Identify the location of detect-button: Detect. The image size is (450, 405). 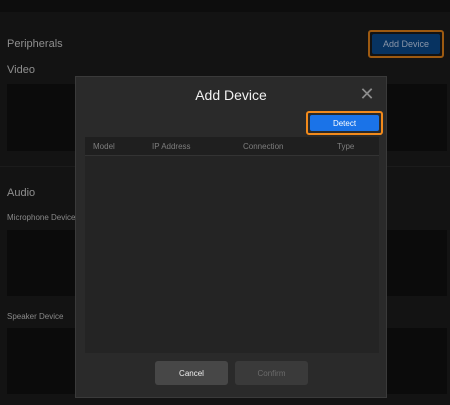
(344, 123).